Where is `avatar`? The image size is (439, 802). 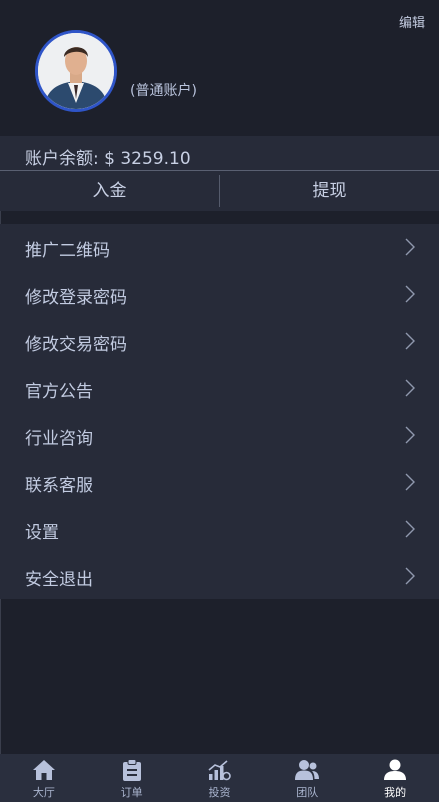
avatar is located at coordinates (76, 71).